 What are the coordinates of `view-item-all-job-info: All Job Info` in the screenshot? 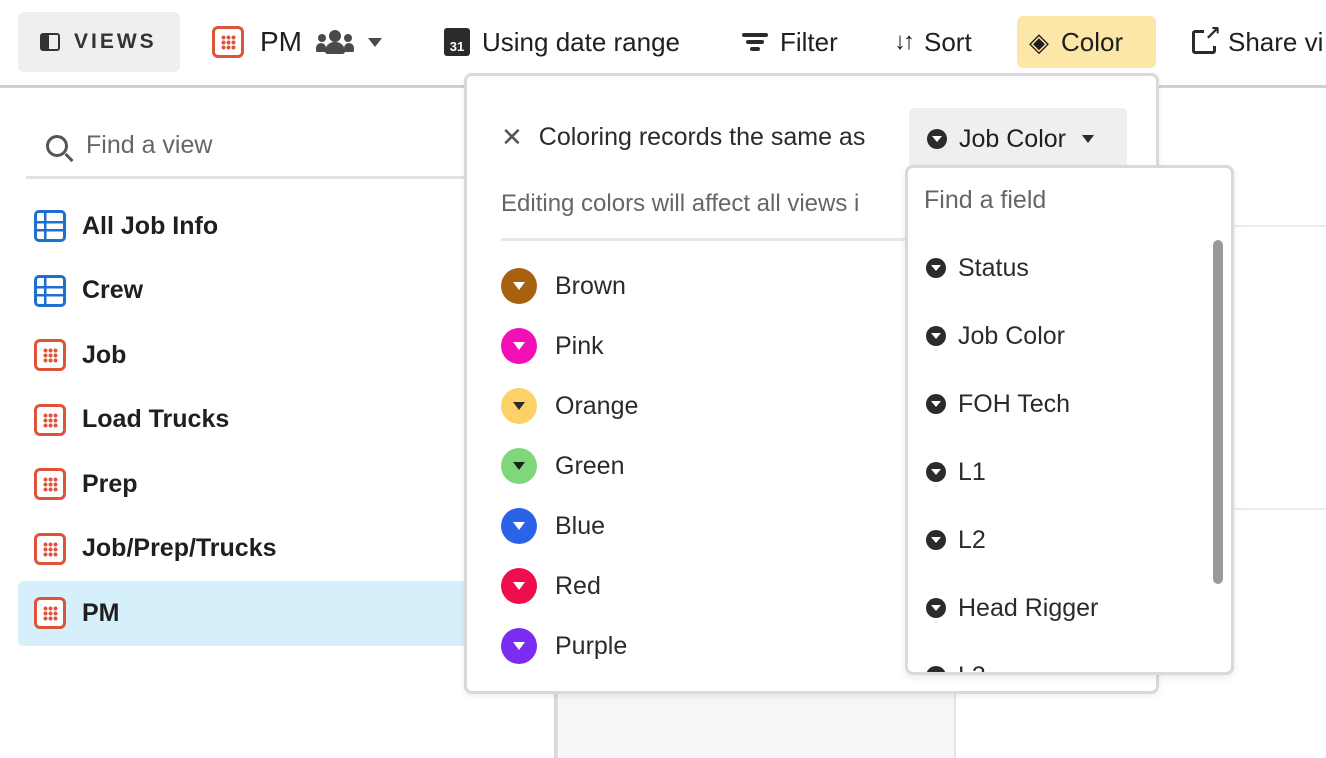 It's located at (248, 226).